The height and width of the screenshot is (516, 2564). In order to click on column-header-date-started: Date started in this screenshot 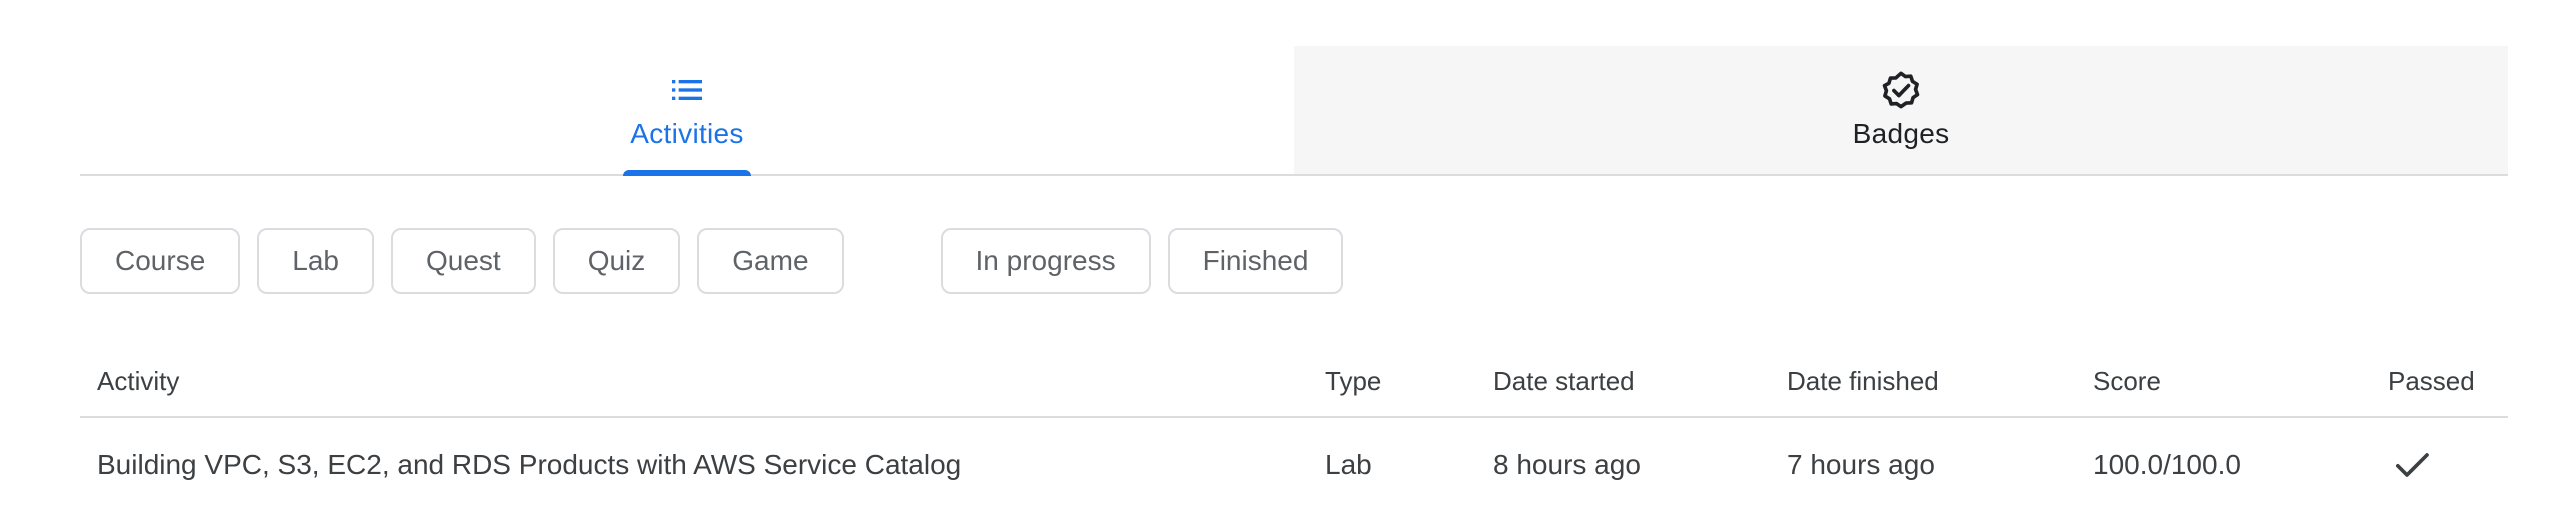, I will do `click(1623, 381)`.